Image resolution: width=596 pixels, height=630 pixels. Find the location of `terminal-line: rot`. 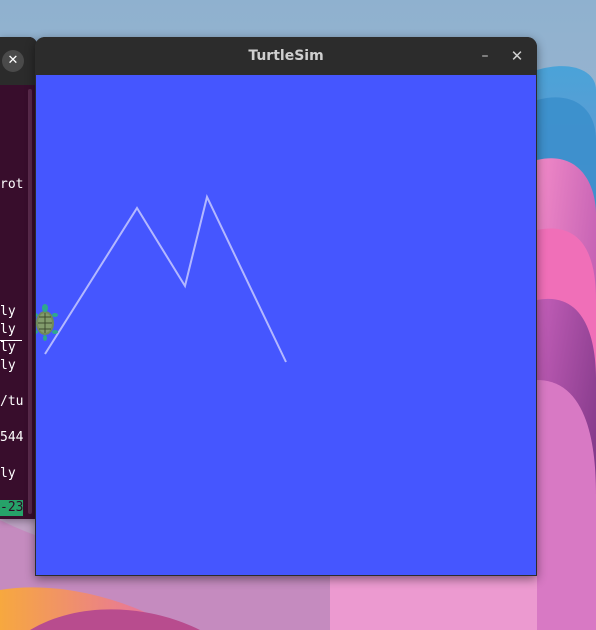

terminal-line: rot is located at coordinates (12, 184).